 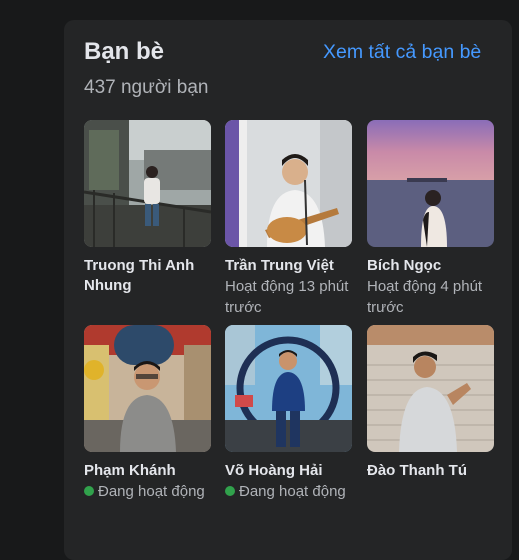 What do you see at coordinates (402, 52) in the screenshot?
I see `see-all-friends-link: Xem tất cả bạn bè` at bounding box center [402, 52].